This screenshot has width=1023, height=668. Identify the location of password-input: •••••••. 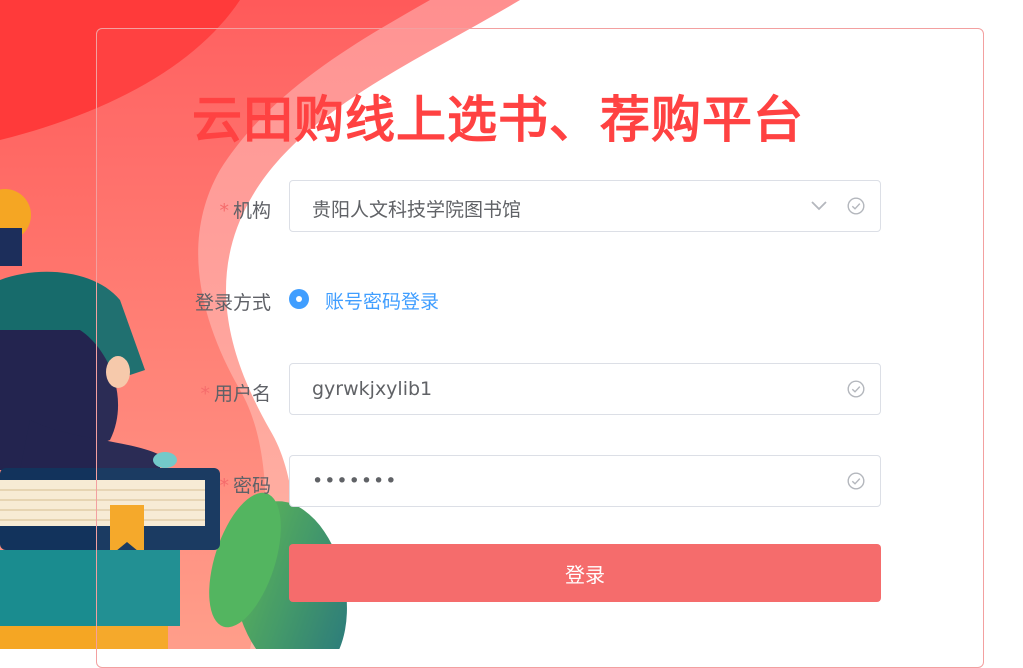
(585, 481).